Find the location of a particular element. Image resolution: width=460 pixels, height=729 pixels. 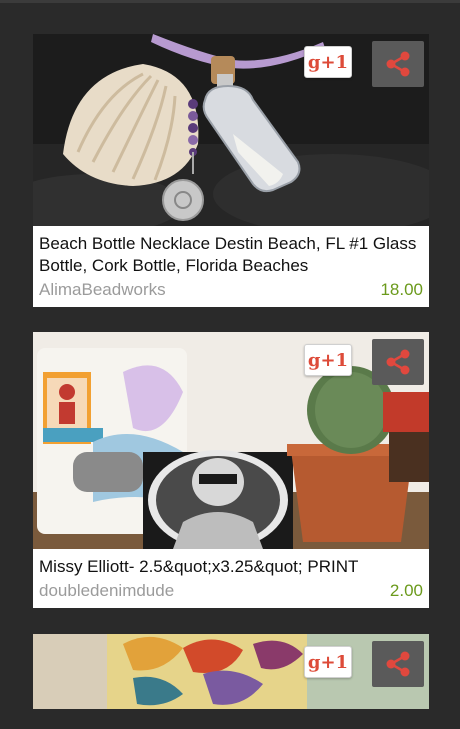

seller-name: doubledenimdude is located at coordinates (106, 591).